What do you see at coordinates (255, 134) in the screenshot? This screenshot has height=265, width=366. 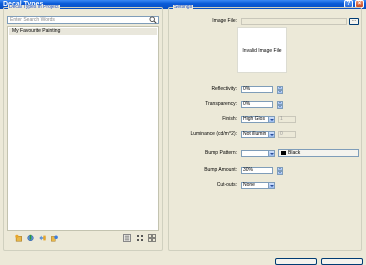 I see `luminance-value: Not illumin` at bounding box center [255, 134].